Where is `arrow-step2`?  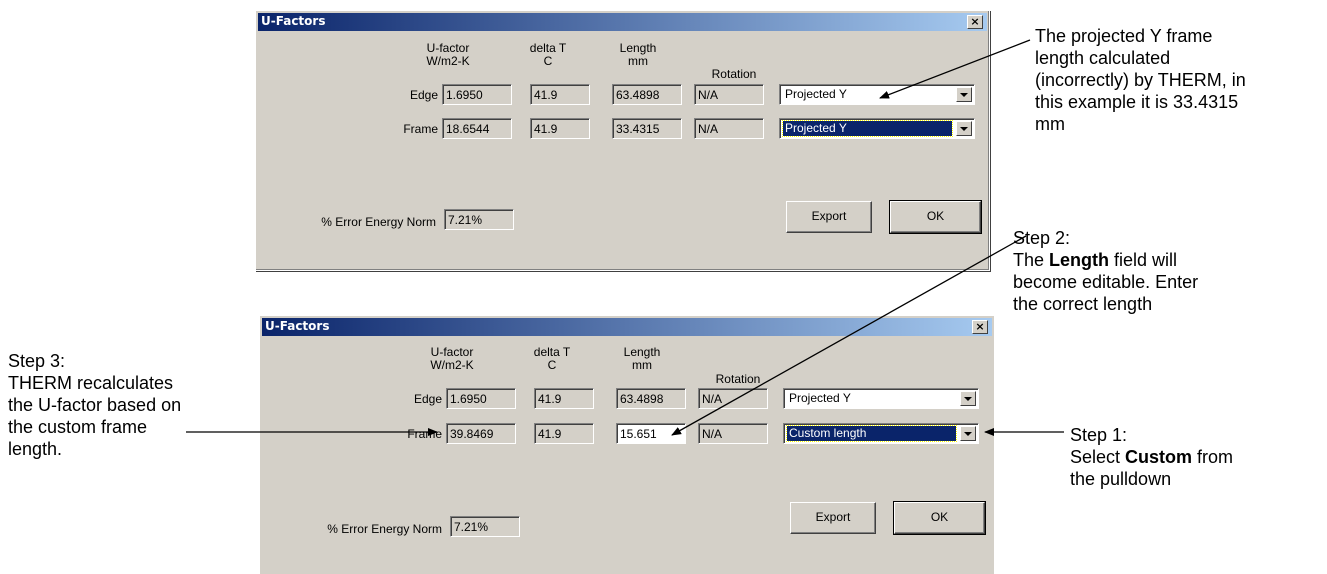
arrow-step2 is located at coordinates (849, 335).